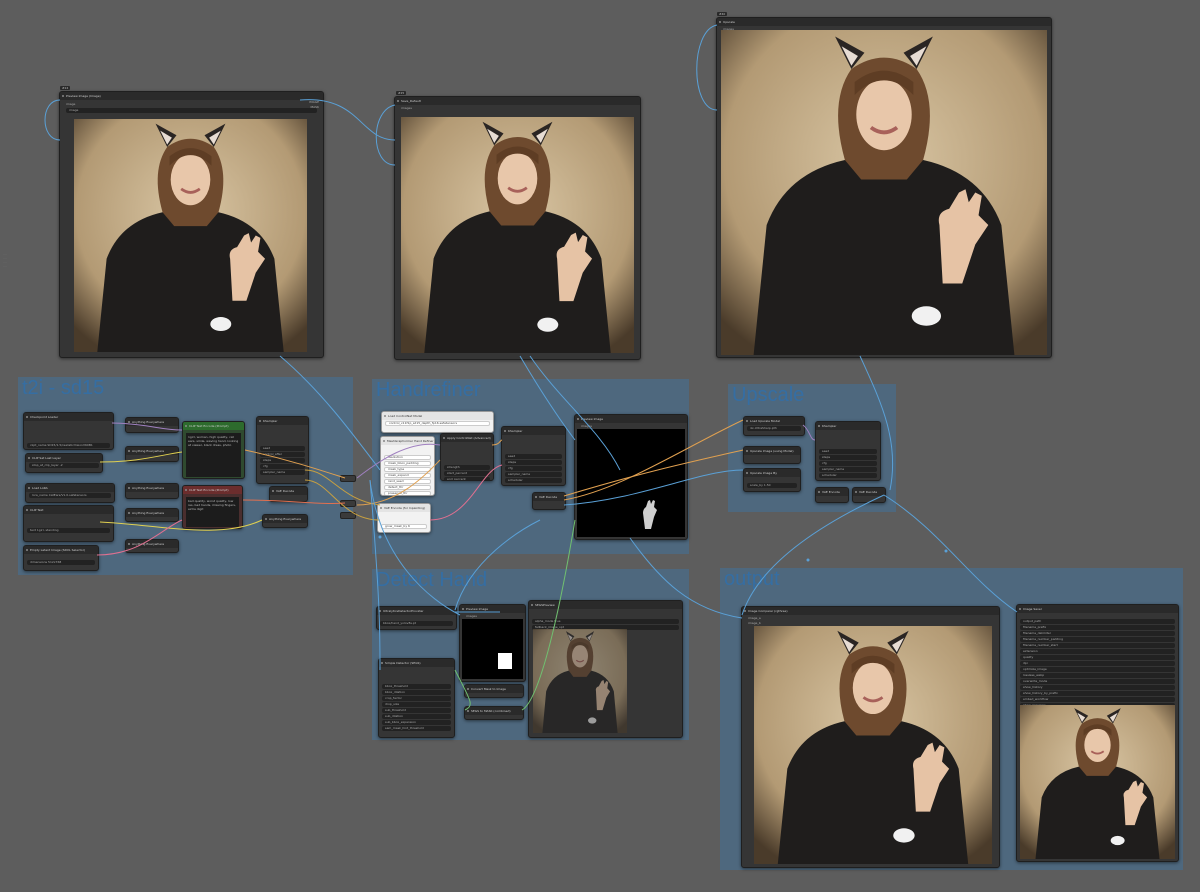  I want to click on input-slot-image-a: image_a, so click(754, 618).